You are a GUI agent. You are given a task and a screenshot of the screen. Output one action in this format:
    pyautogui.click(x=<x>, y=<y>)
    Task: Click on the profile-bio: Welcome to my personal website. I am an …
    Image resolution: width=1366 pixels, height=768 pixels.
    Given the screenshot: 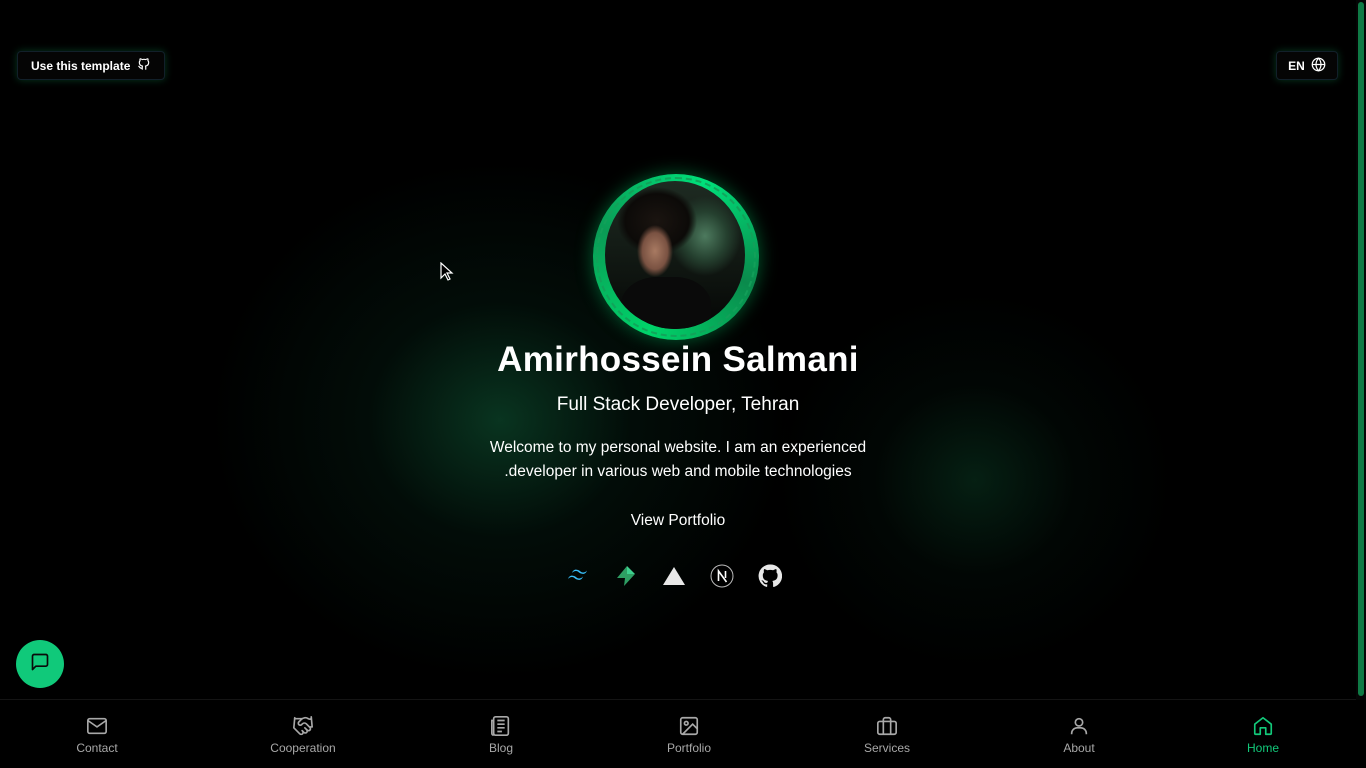 What is the action you would take?
    pyautogui.click(x=678, y=460)
    